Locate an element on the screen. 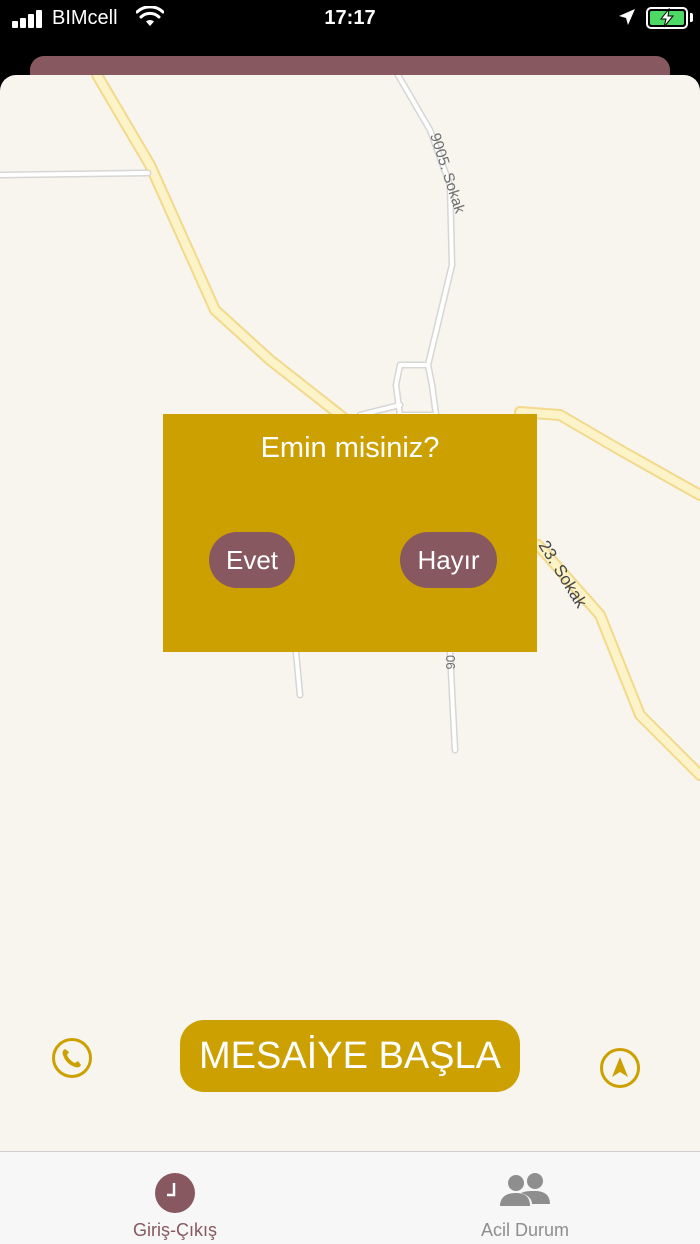 The image size is (700, 1244). tab-acil-durum: Acil Durum is located at coordinates (525, 1198).